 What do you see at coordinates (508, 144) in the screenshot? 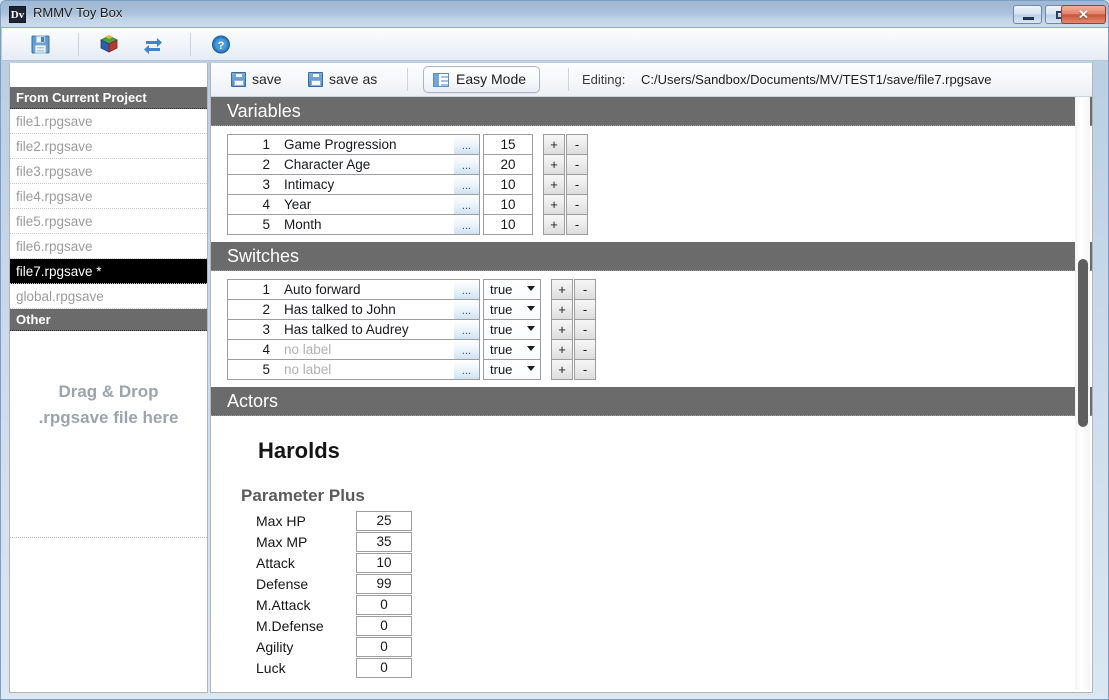
I see `variable-value: 15` at bounding box center [508, 144].